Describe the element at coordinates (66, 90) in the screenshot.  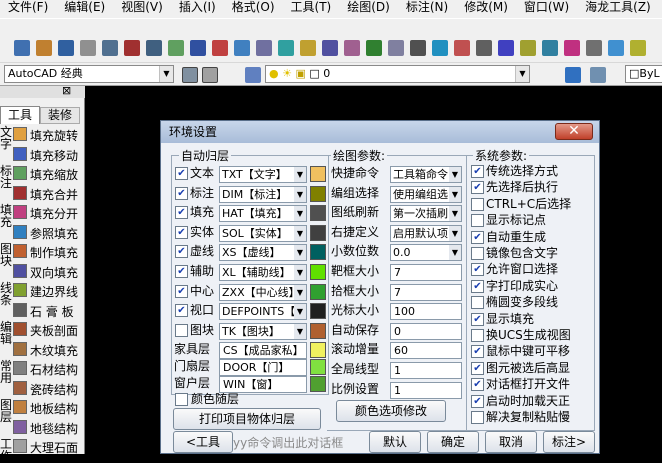
I see `close-icon: ⊠` at that location.